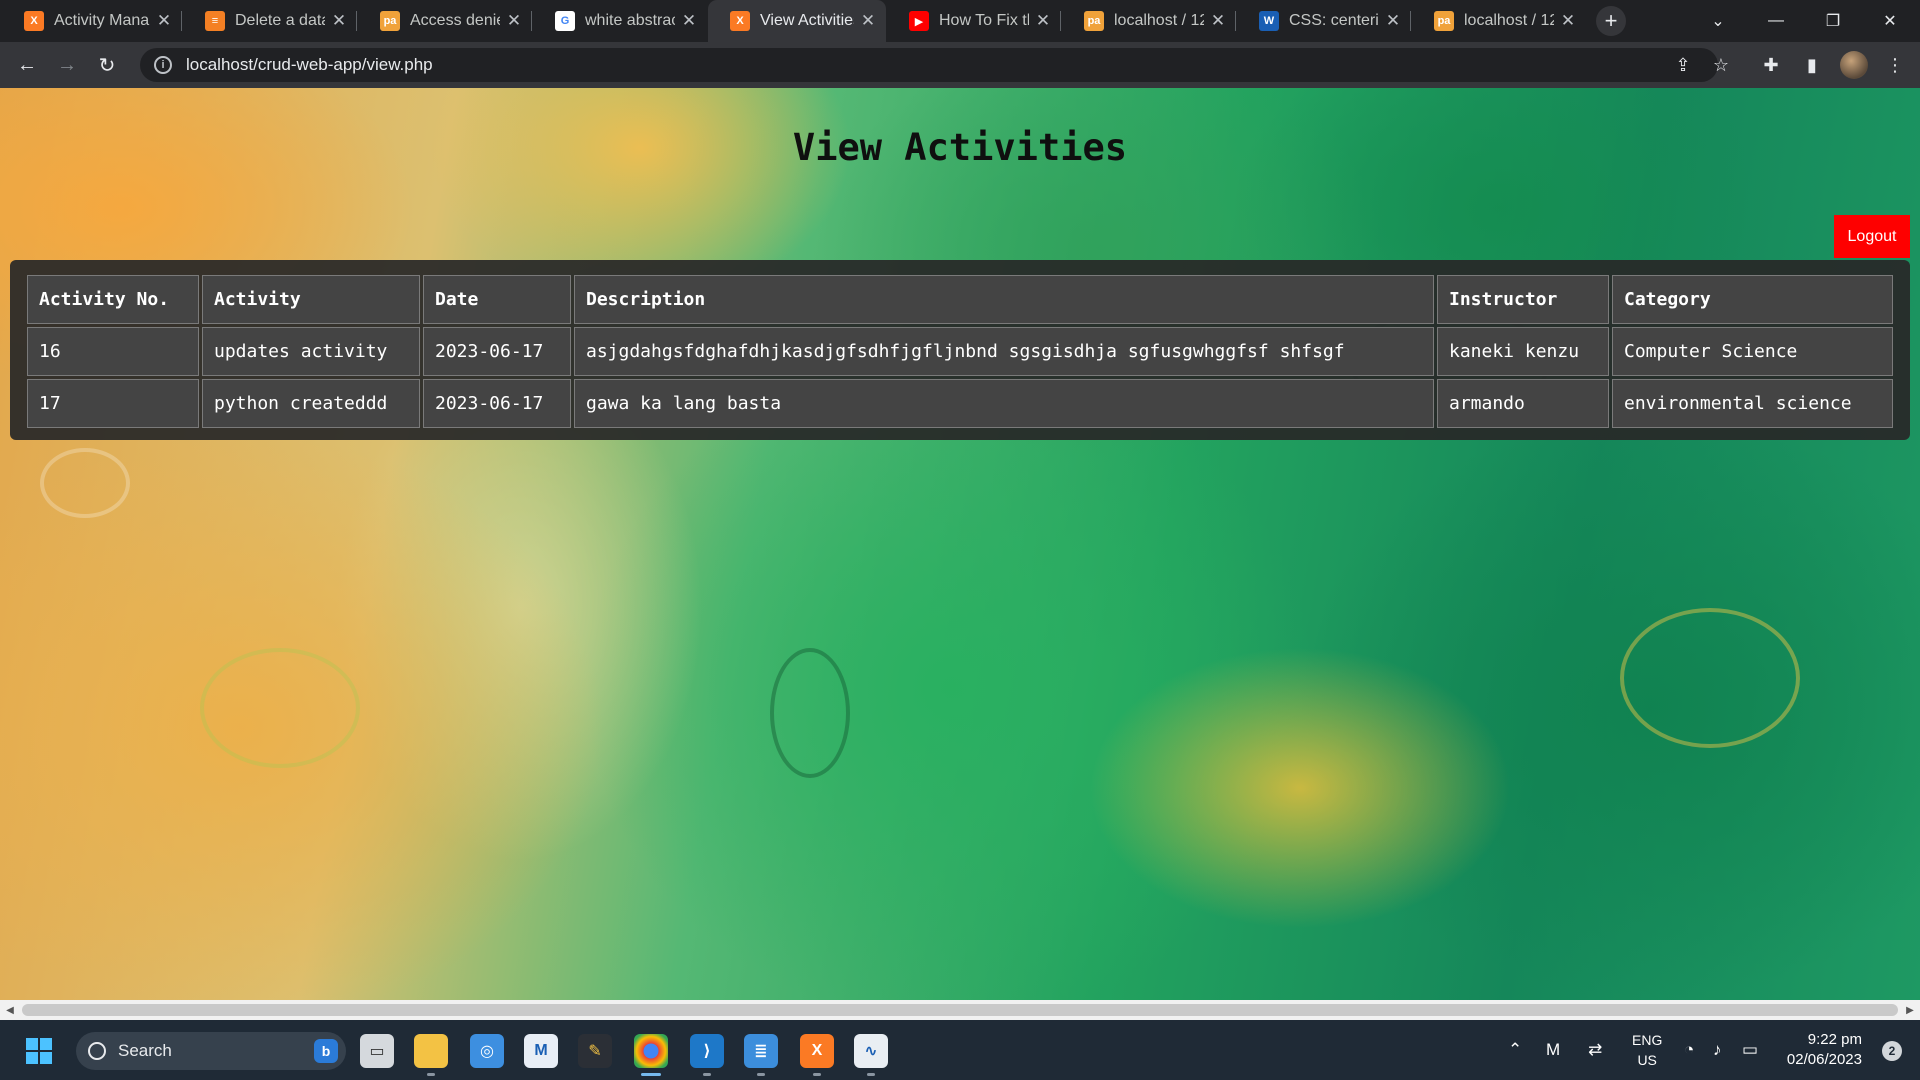 This screenshot has height=1080, width=1920. I want to click on notepad-icon: ≣, so click(761, 1055).